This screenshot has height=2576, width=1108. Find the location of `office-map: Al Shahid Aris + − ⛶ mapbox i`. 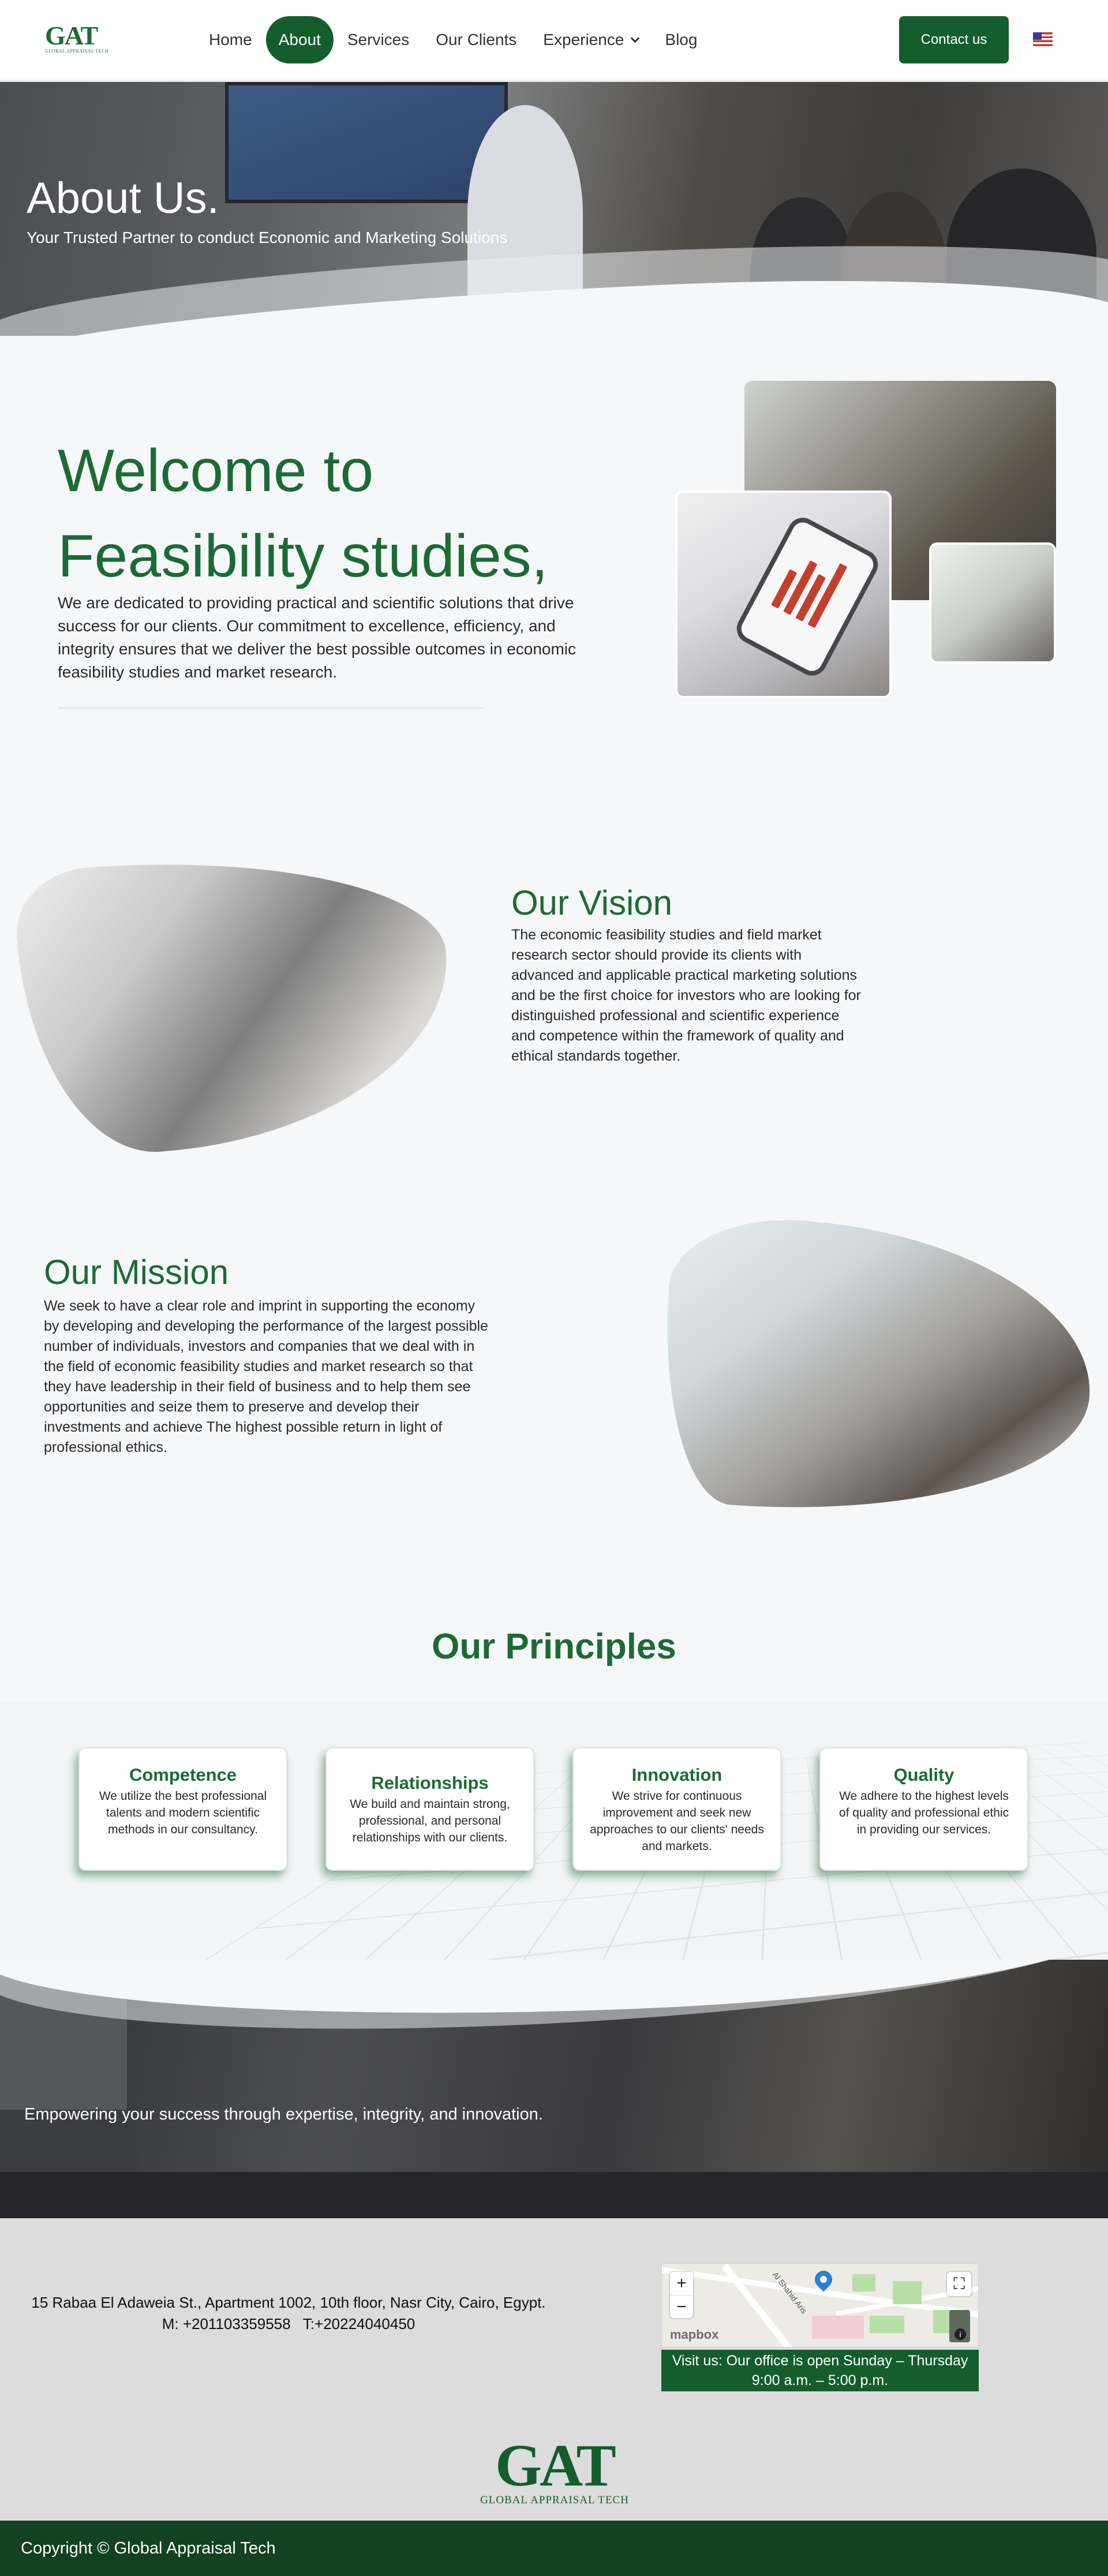

office-map: Al Shahid Aris + − ⛶ mapbox i is located at coordinates (820, 2305).